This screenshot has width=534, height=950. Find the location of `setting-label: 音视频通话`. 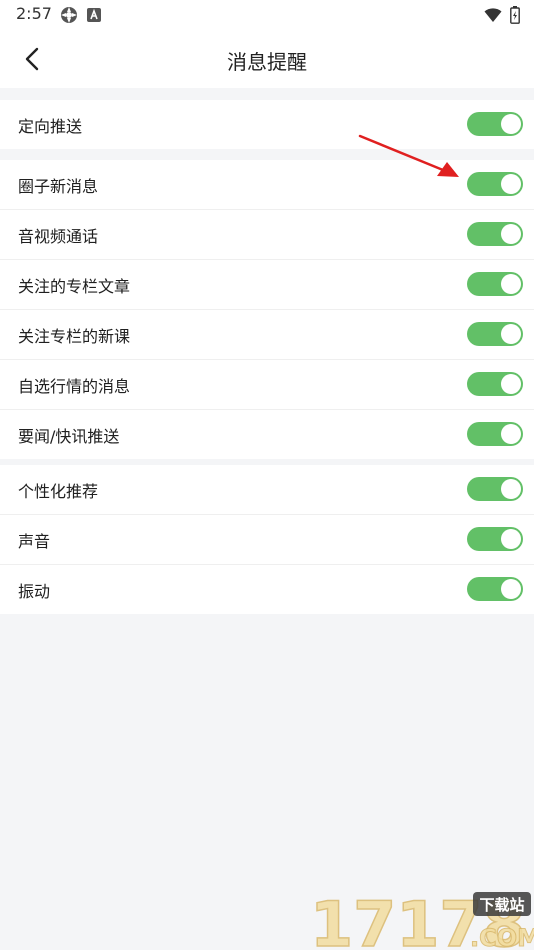

setting-label: 音视频通话 is located at coordinates (58, 236).